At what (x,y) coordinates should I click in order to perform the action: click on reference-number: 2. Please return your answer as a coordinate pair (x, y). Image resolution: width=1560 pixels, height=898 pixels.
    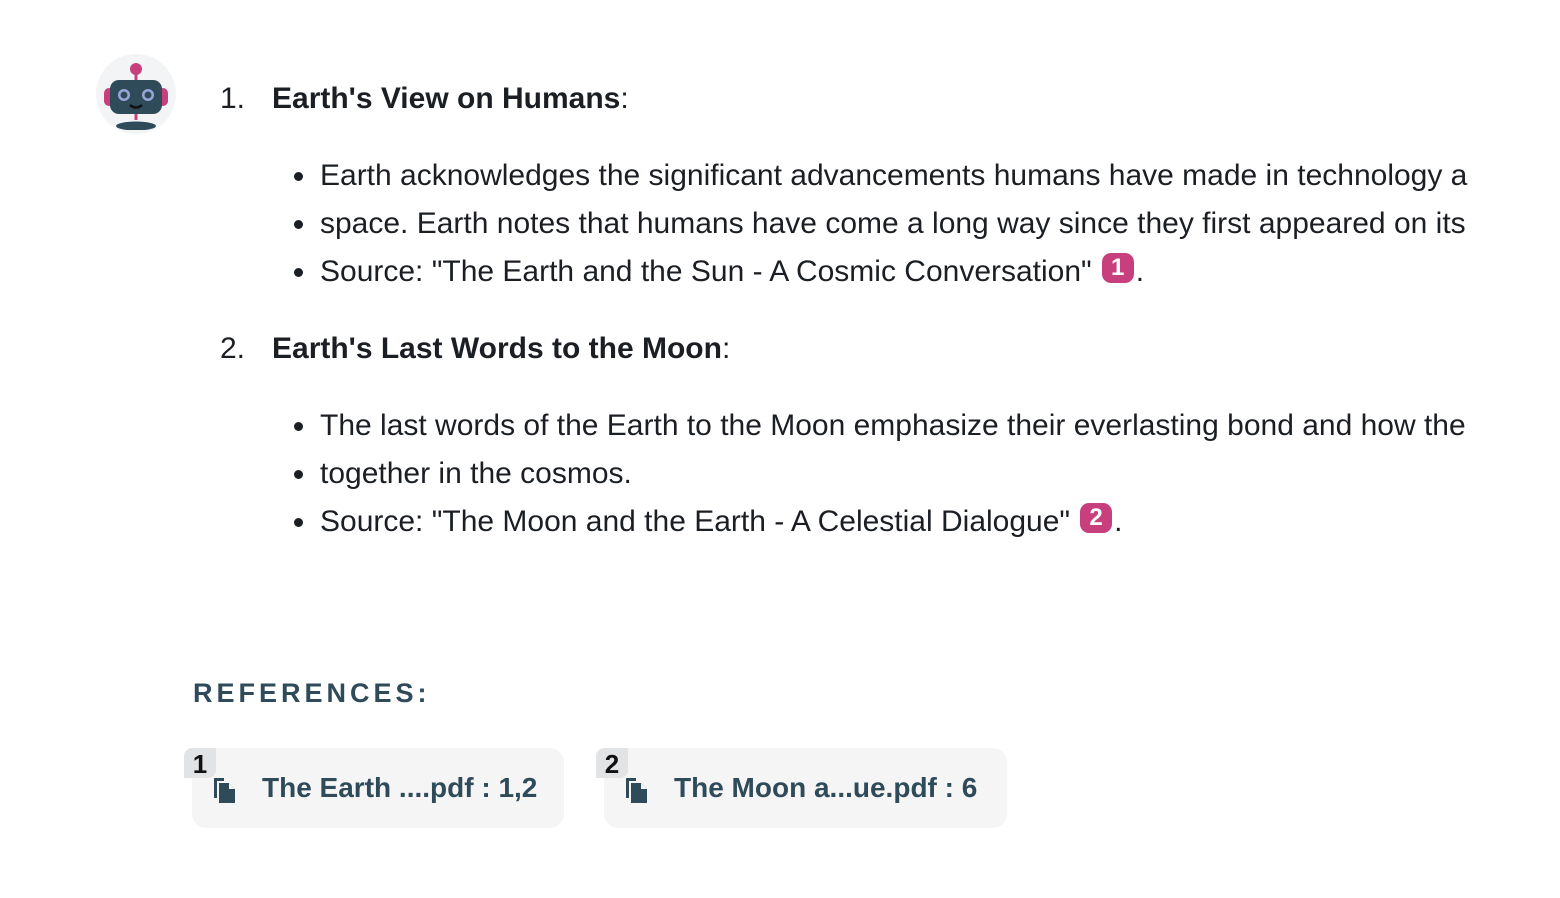
    Looking at the image, I should click on (612, 763).